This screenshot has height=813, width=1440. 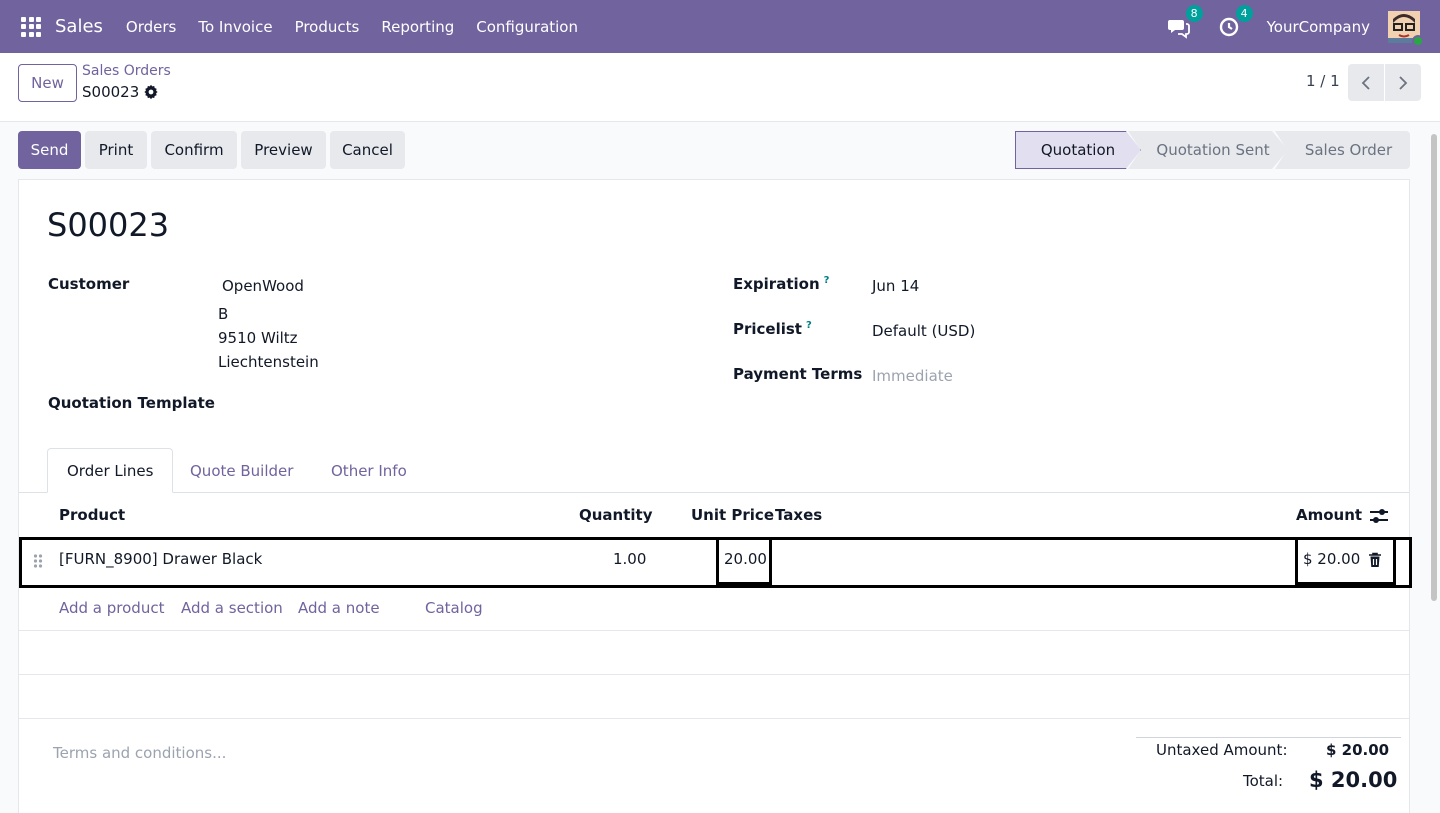 I want to click on menu-orders: Orders, so click(x=151, y=27).